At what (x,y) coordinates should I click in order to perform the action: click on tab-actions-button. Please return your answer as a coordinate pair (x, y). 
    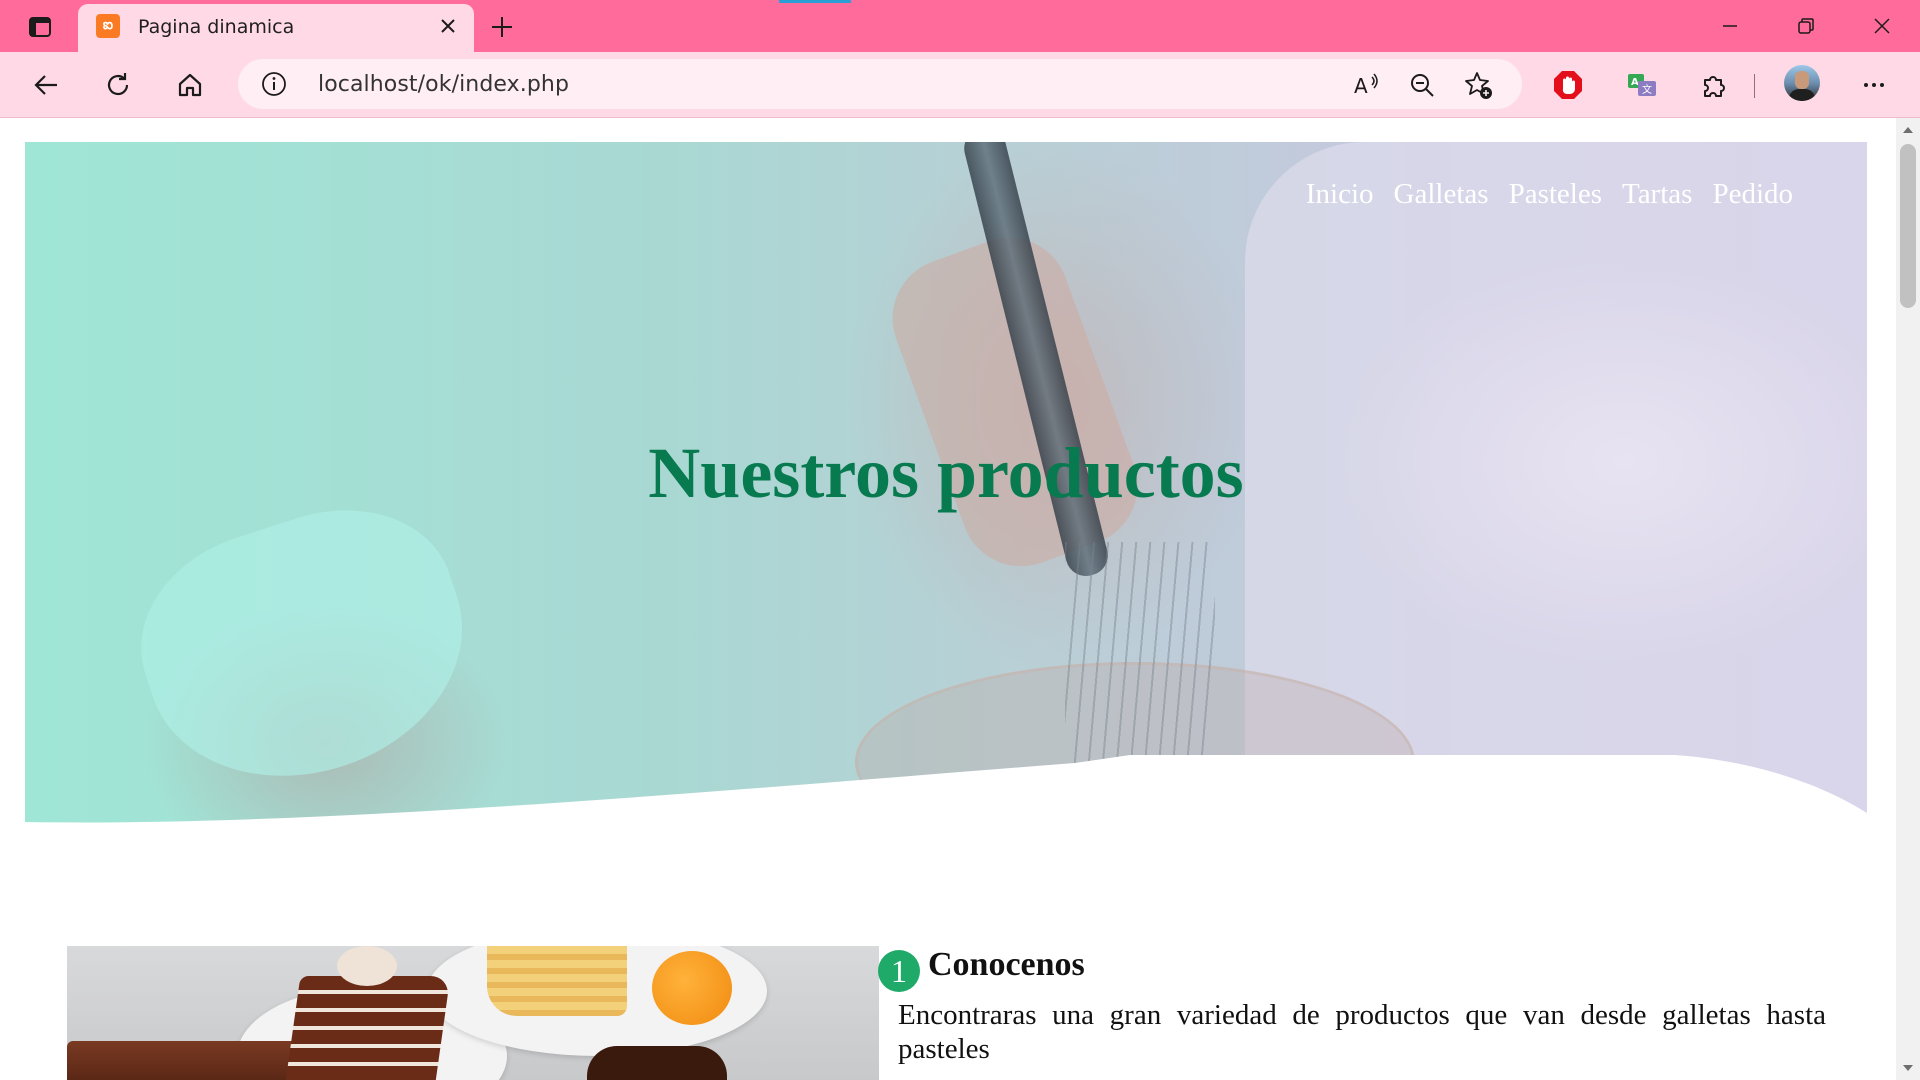
    Looking at the image, I should click on (40, 27).